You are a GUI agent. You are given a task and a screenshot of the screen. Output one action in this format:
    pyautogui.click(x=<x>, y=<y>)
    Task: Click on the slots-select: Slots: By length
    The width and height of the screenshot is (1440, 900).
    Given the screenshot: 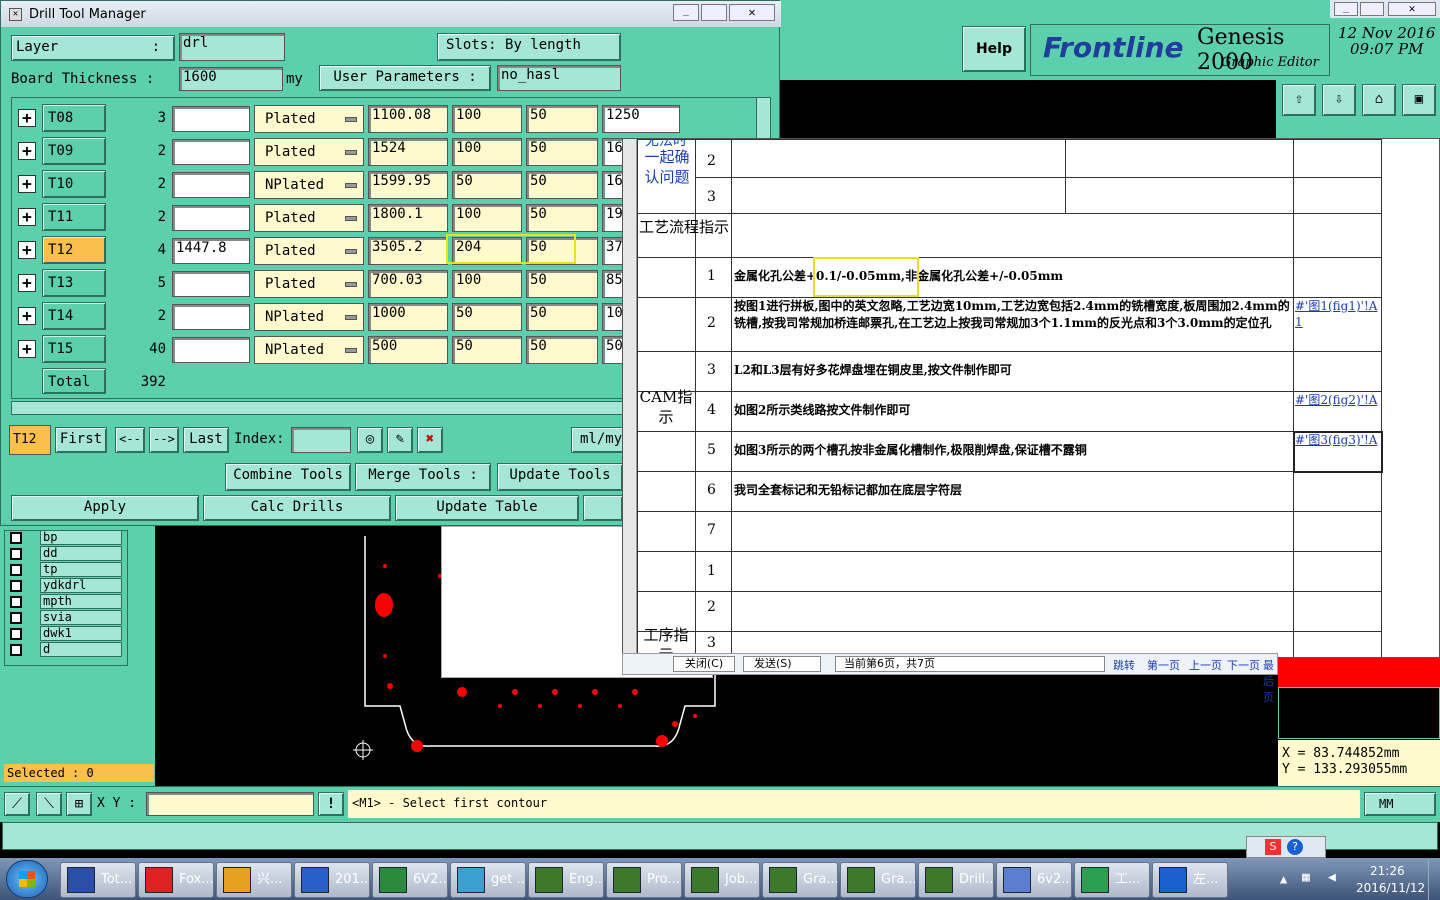 What is the action you would take?
    pyautogui.click(x=529, y=47)
    